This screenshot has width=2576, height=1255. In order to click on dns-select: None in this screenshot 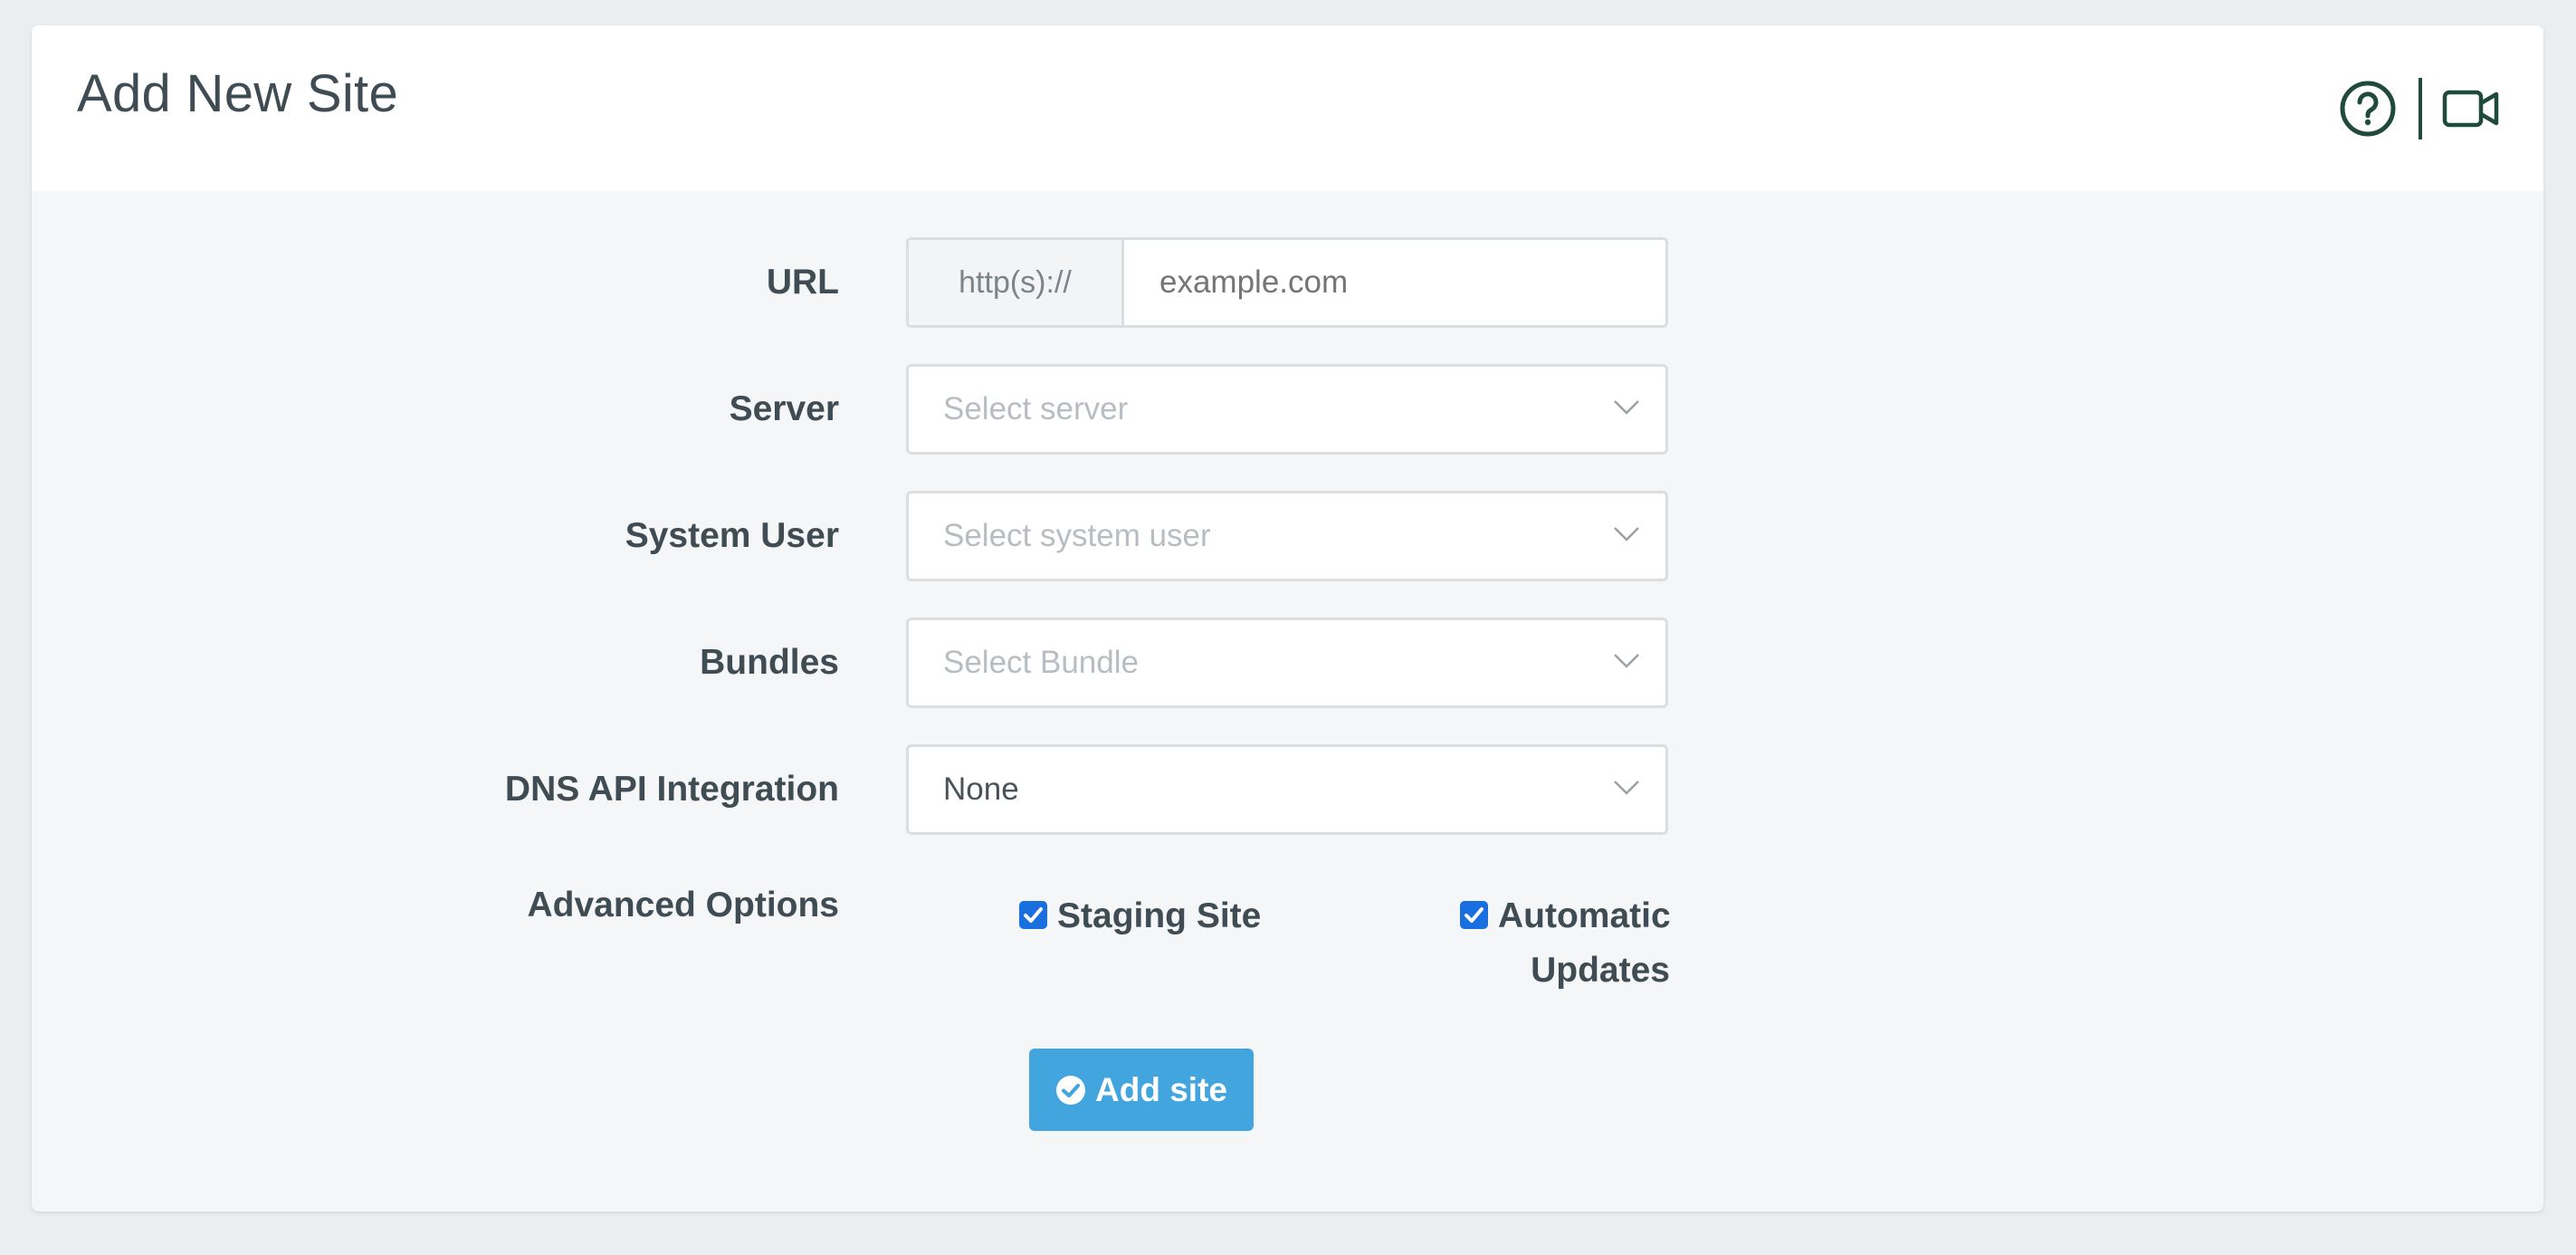, I will do `click(1287, 789)`.